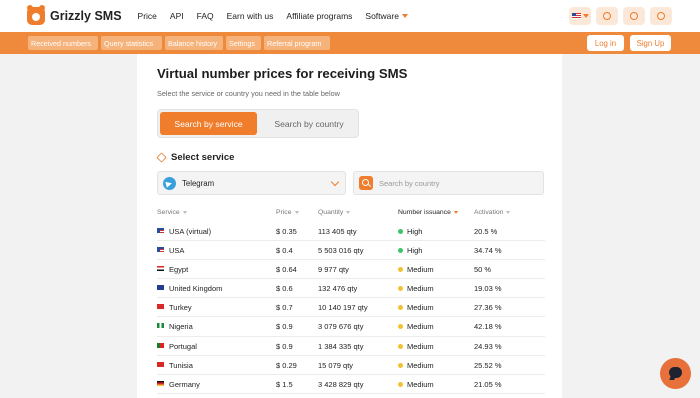  What do you see at coordinates (147, 16) in the screenshot?
I see `nav-price: Price` at bounding box center [147, 16].